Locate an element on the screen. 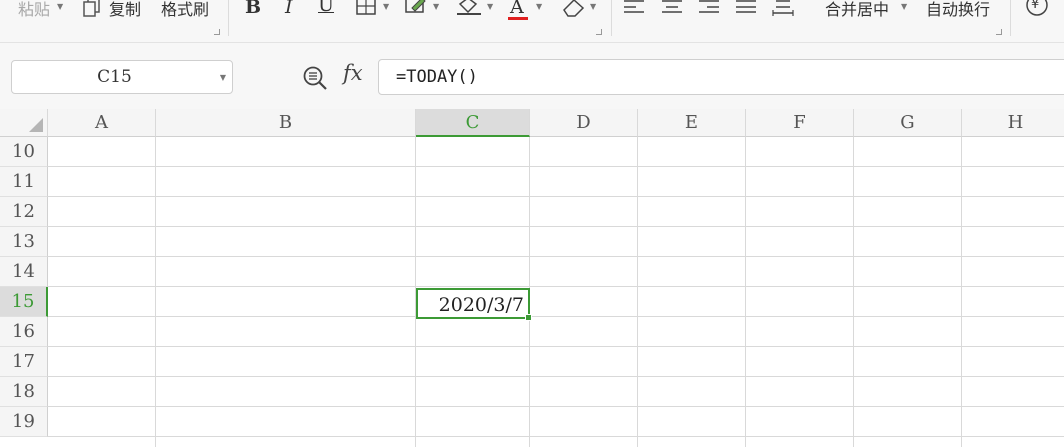 This screenshot has height=447, width=1064. align-left-icon is located at coordinates (634, 7).